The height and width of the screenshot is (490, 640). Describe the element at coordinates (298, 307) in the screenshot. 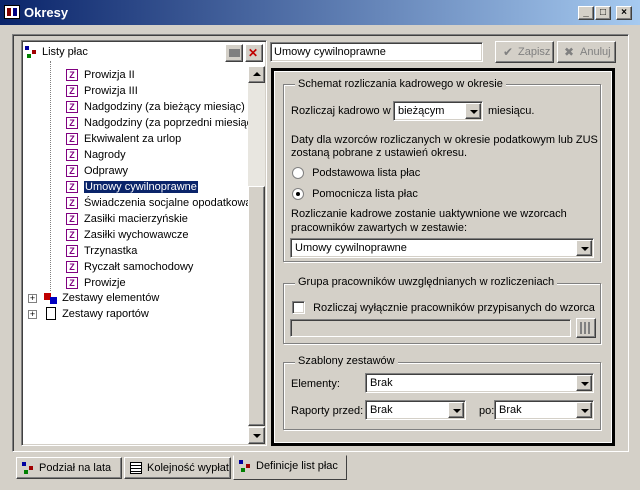

I see `checkbox-box` at that location.